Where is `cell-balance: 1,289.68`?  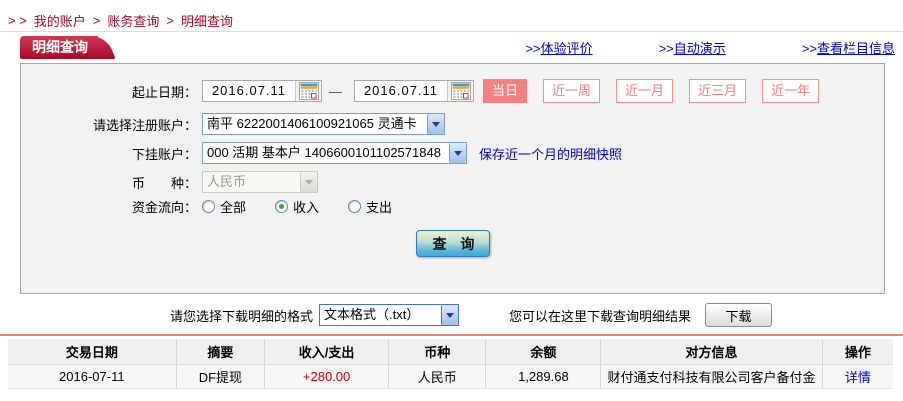
cell-balance: 1,289.68 is located at coordinates (543, 376).